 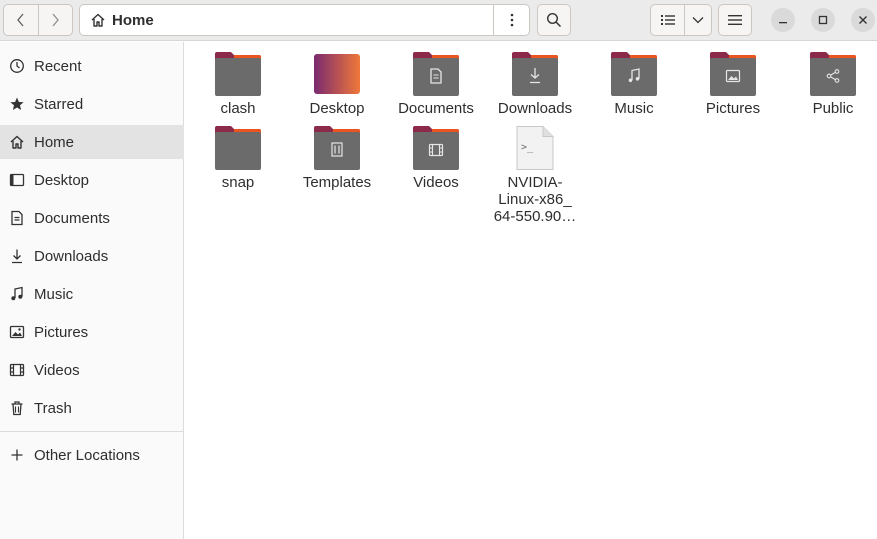 I want to click on maximize-button, so click(x=823, y=20).